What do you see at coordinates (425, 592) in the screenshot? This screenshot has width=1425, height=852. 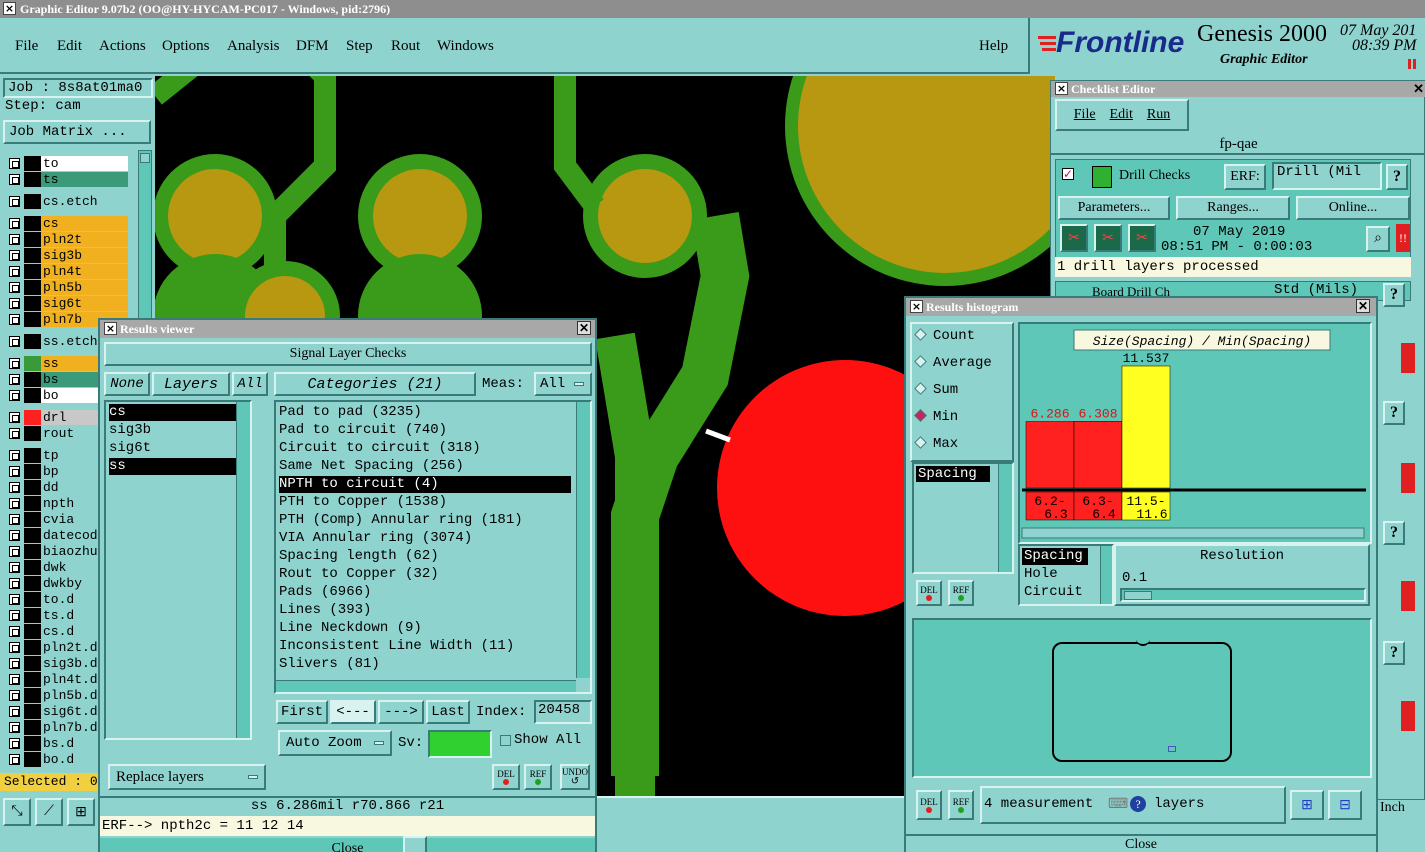 I see `rv-category-item: Pads (6966)` at bounding box center [425, 592].